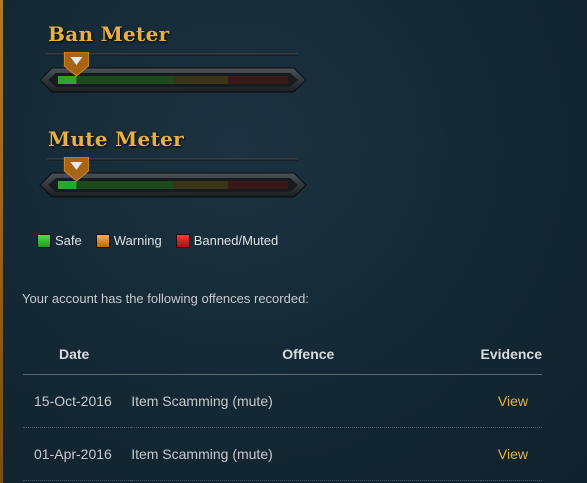 This screenshot has height=483, width=587. Describe the element at coordinates (236, 240) in the screenshot. I see `legend-label-banned: Banned/Muted` at that location.